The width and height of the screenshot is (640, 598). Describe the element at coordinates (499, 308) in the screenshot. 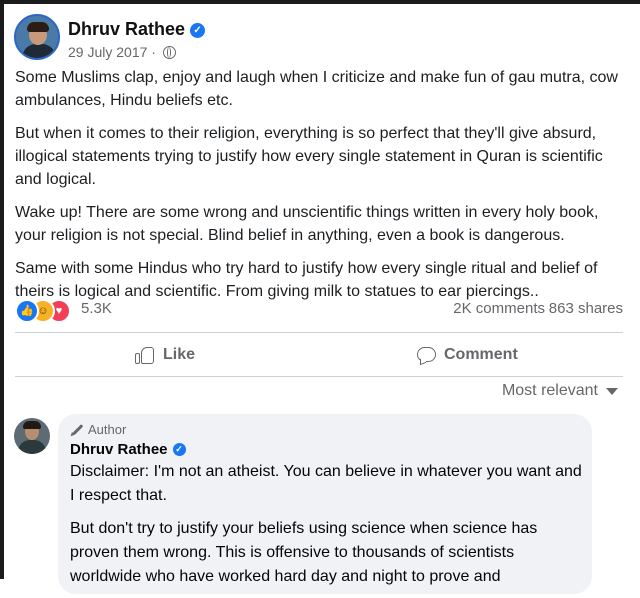

I see `comment-count: 2K comments` at that location.